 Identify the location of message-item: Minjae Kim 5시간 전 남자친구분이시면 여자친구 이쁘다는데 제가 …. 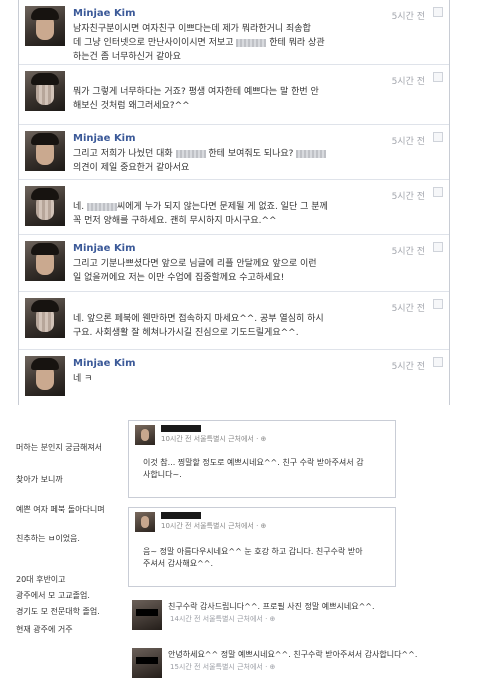
(234, 32).